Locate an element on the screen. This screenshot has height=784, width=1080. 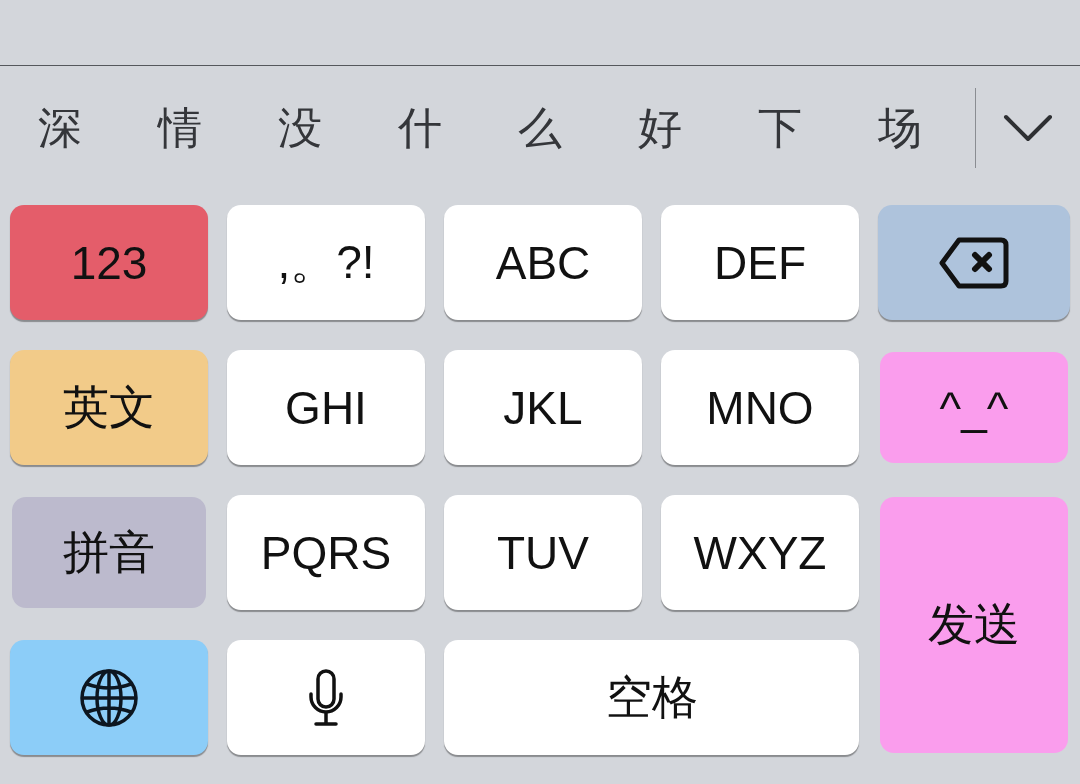
backspace-key is located at coordinates (974, 262).